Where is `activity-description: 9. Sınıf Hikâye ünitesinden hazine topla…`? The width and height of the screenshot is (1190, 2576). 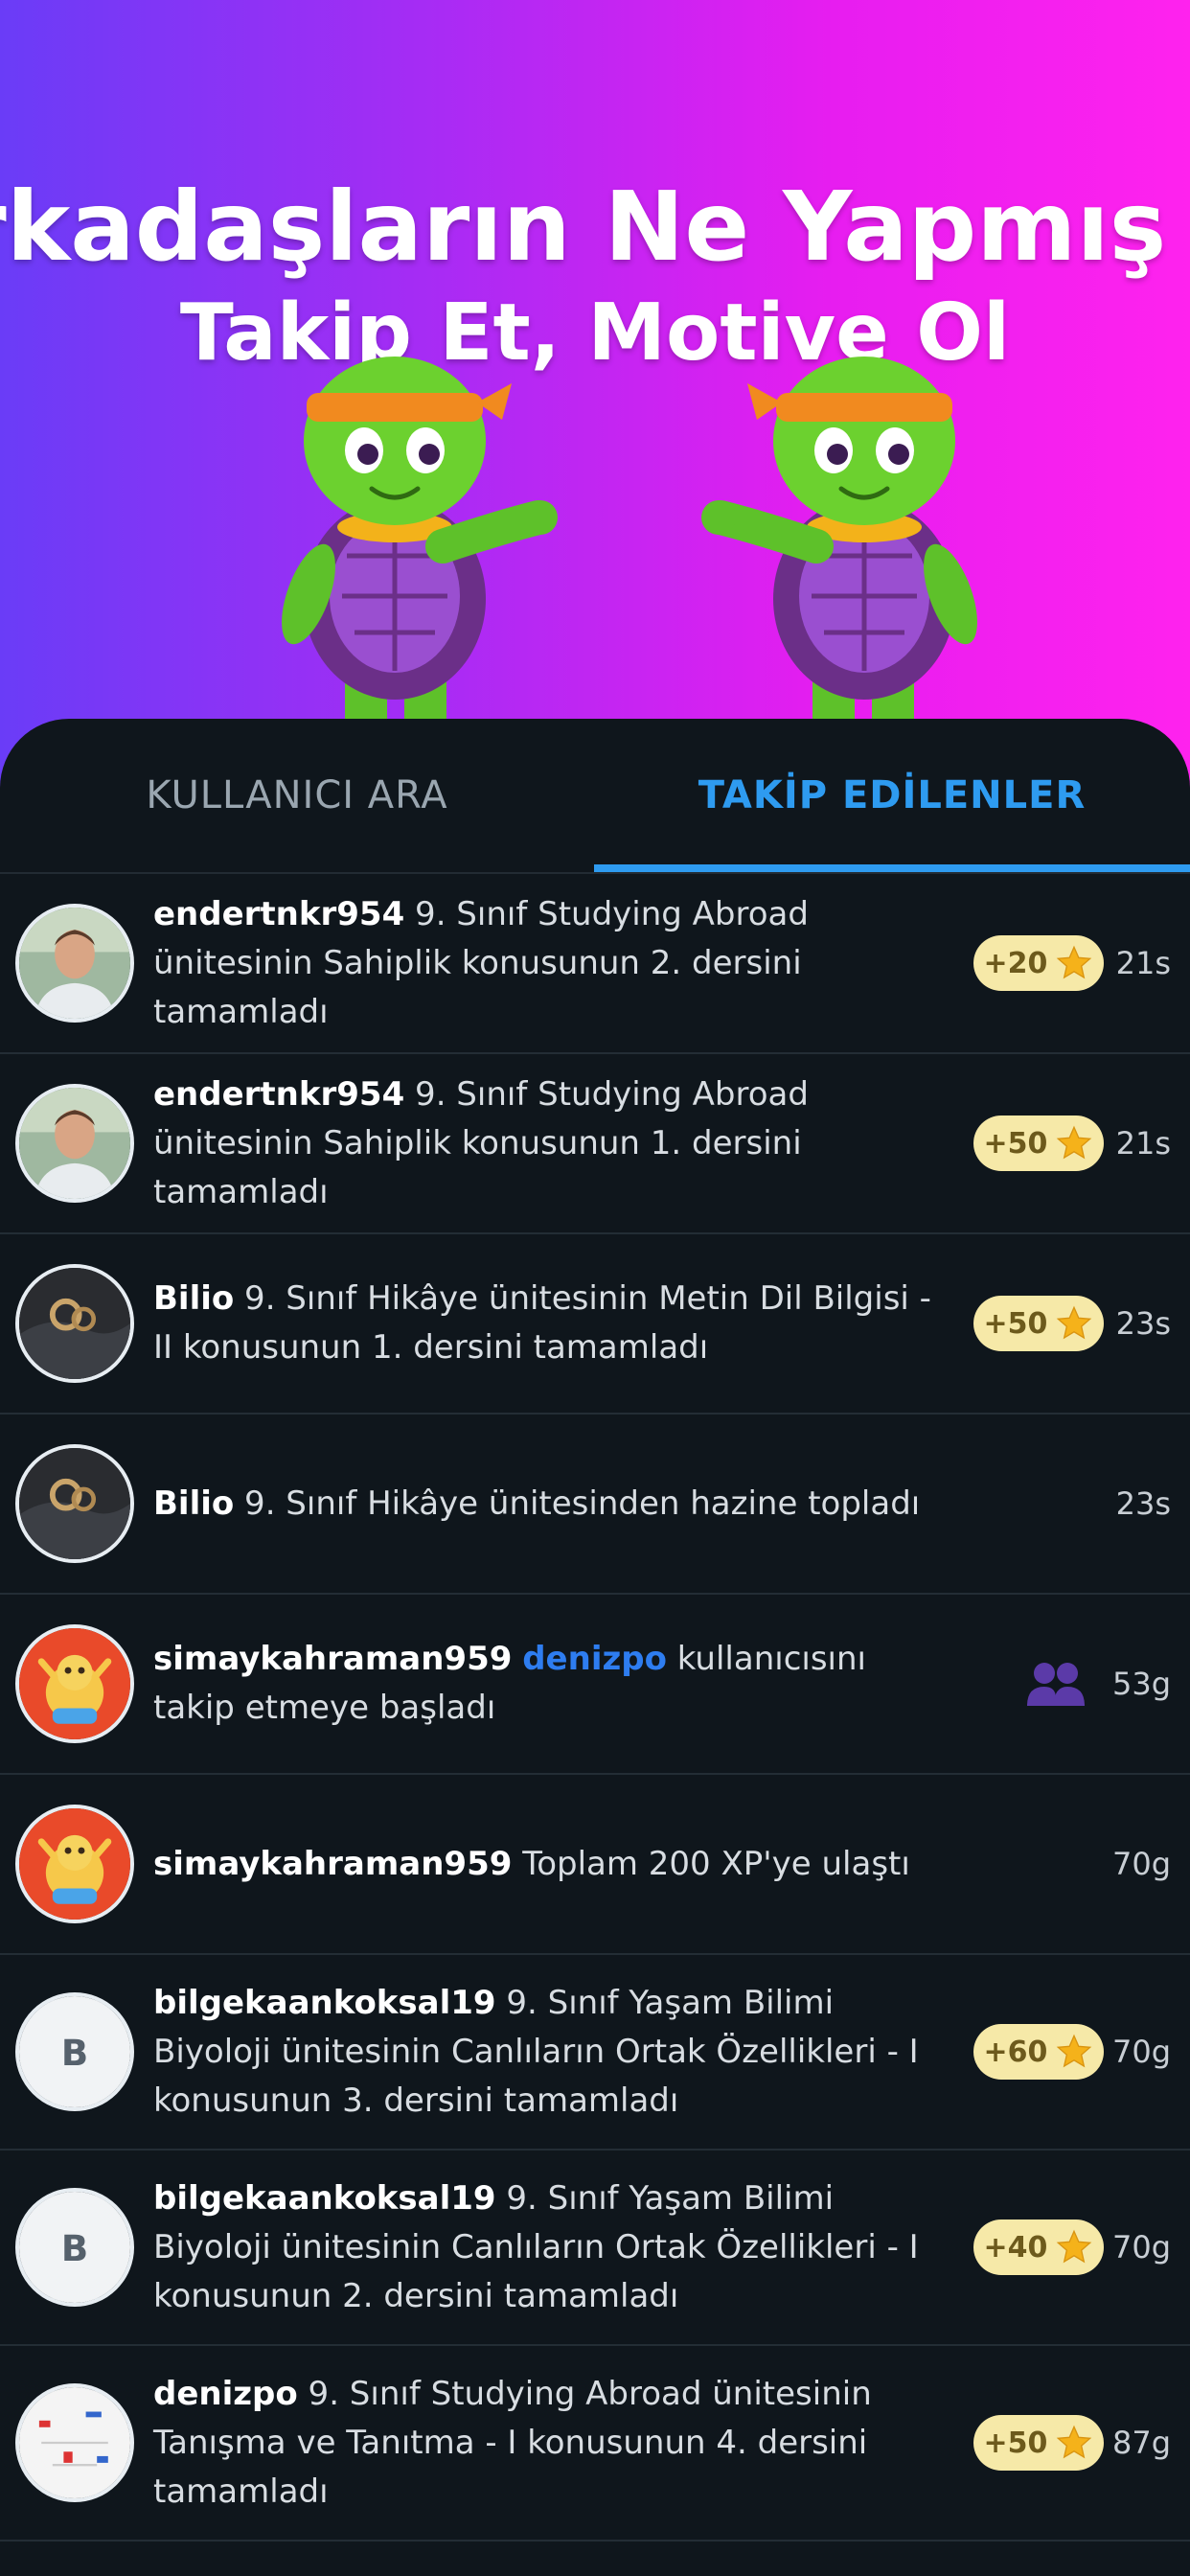
activity-description: 9. Sınıf Hikâye ünitesinden hazine topla… is located at coordinates (577, 1503).